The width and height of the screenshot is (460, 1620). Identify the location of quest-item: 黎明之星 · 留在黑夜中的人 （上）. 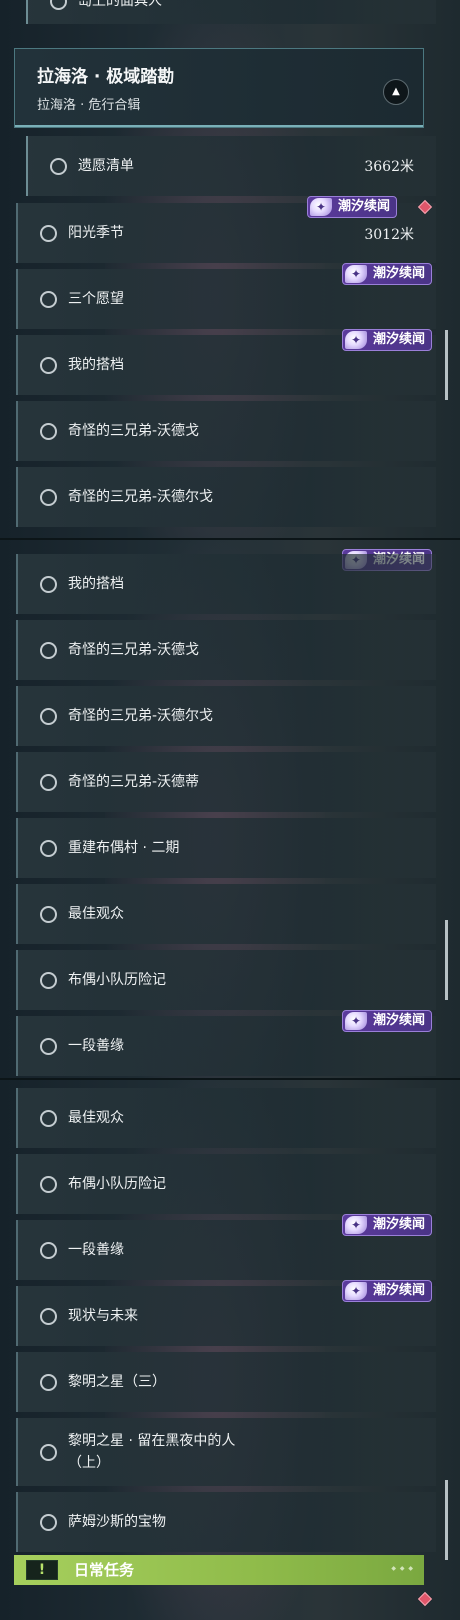
(226, 1452).